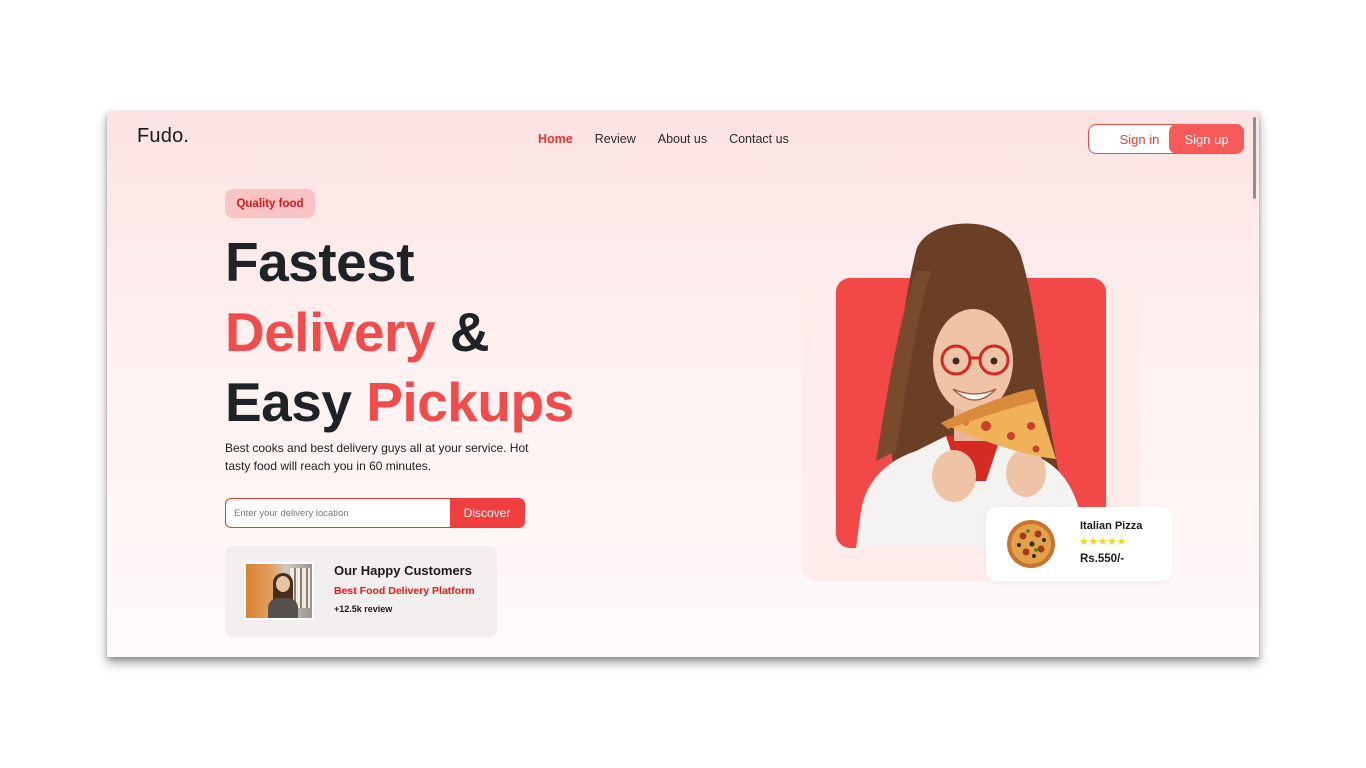  I want to click on review-count: +12.5k review, so click(363, 609).